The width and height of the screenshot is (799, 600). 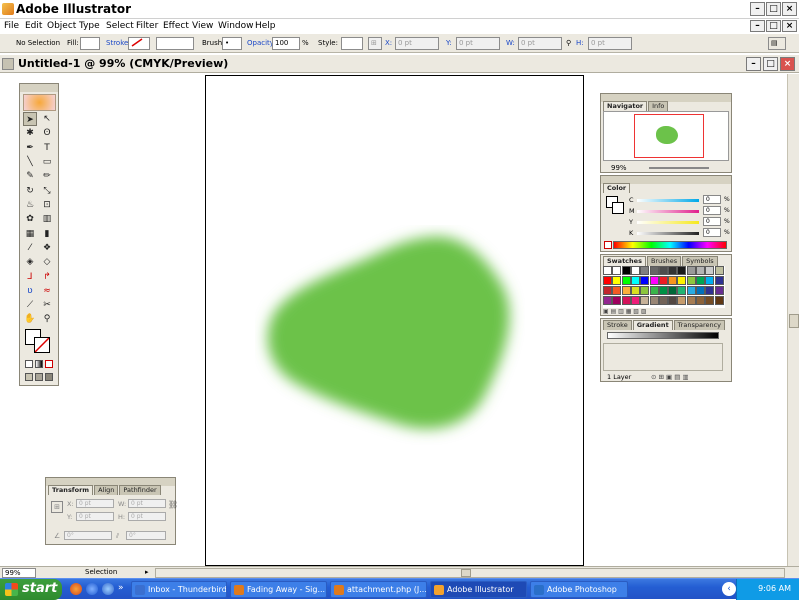 I want to click on gradient-tool-icon: ▮, so click(x=47, y=234).